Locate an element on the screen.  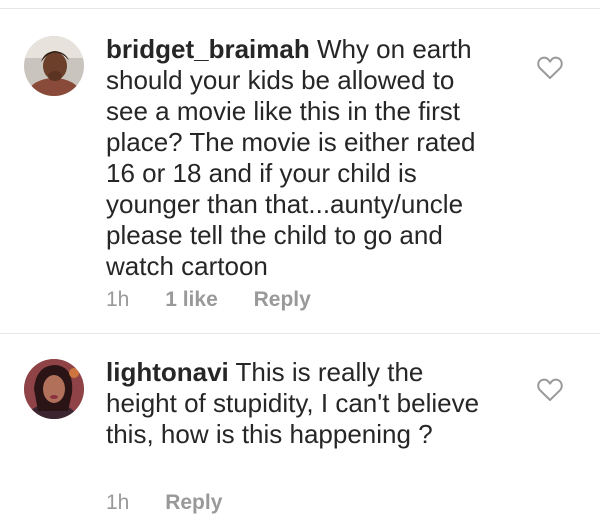
comment-meta: 1h 1 like Reply is located at coordinates (208, 300).